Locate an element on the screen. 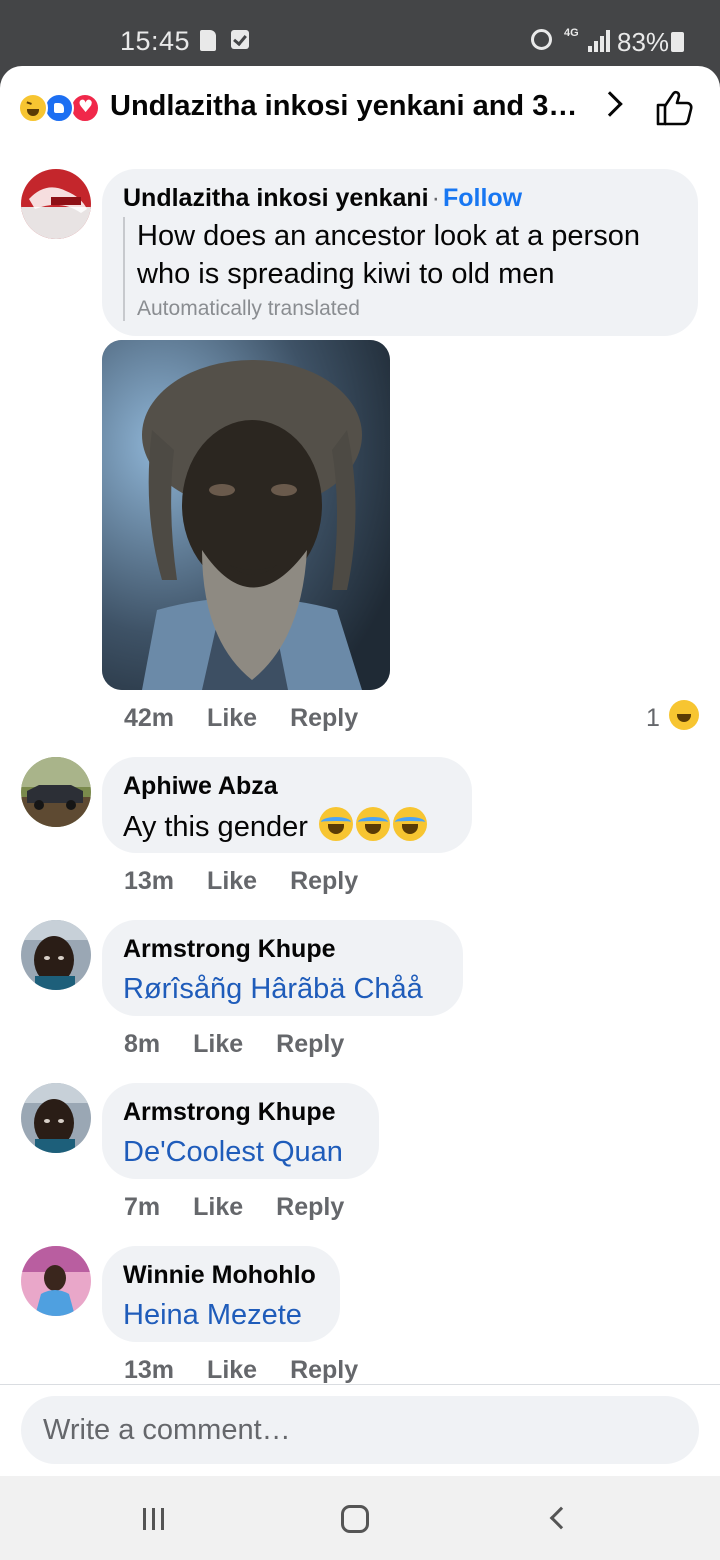  comment-time: 42m is located at coordinates (149, 718).